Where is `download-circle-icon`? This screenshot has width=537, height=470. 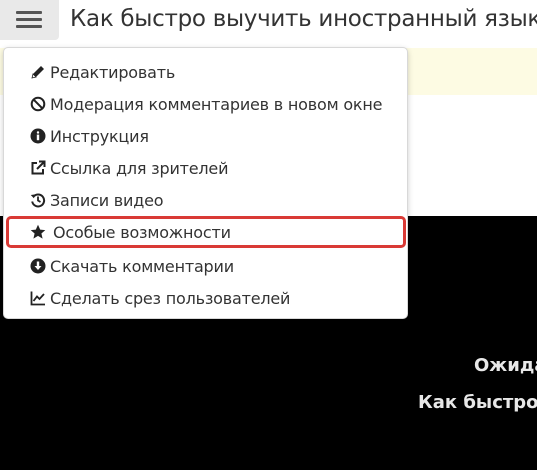
download-circle-icon is located at coordinates (38, 266).